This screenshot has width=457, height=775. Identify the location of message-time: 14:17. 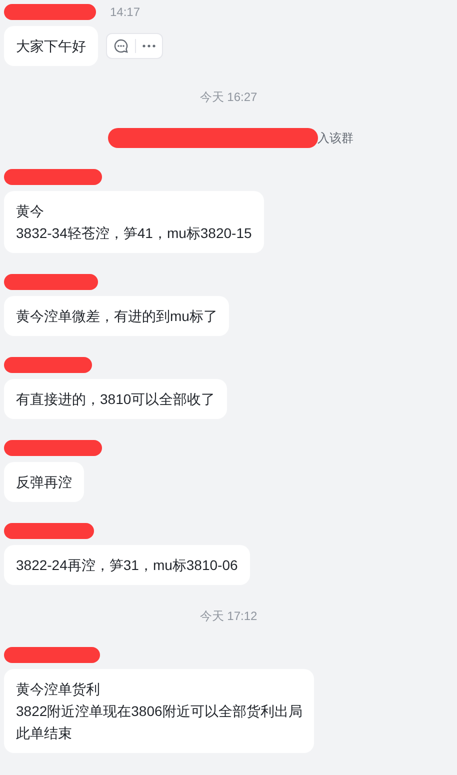
(125, 12).